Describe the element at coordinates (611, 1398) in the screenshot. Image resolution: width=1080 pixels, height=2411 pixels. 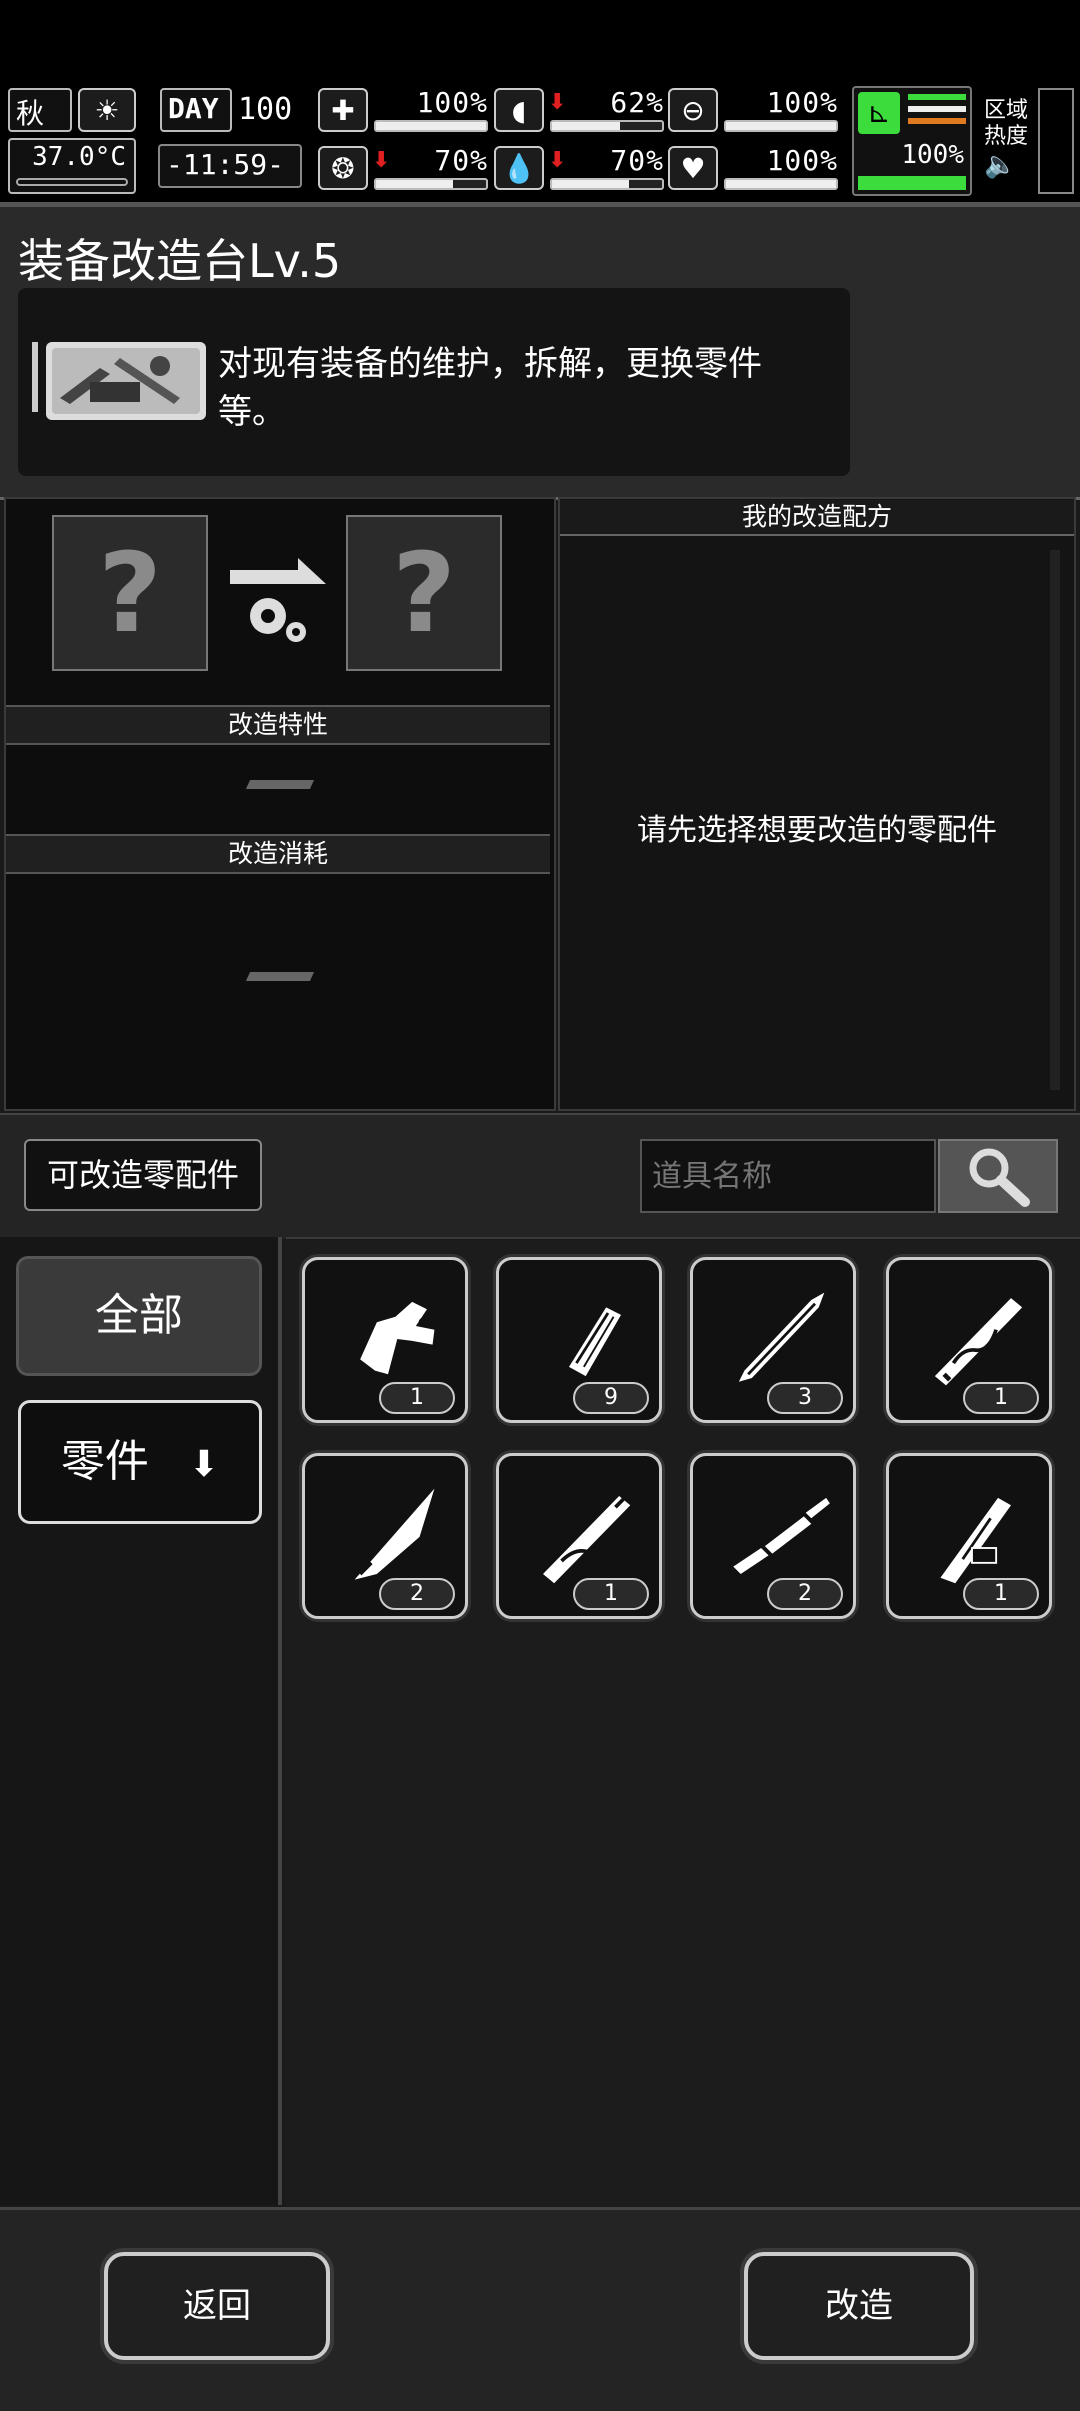
I see `item-count-badge: 9` at that location.